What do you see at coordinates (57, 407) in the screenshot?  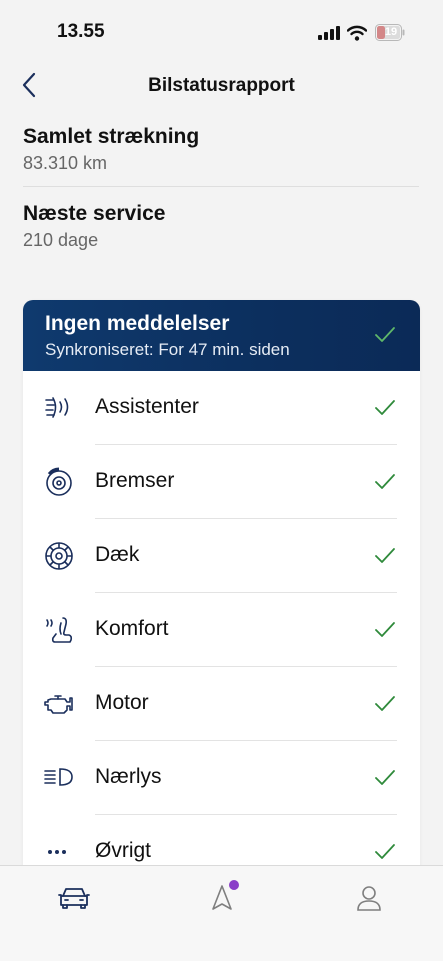 I see `driver-assist-icon` at bounding box center [57, 407].